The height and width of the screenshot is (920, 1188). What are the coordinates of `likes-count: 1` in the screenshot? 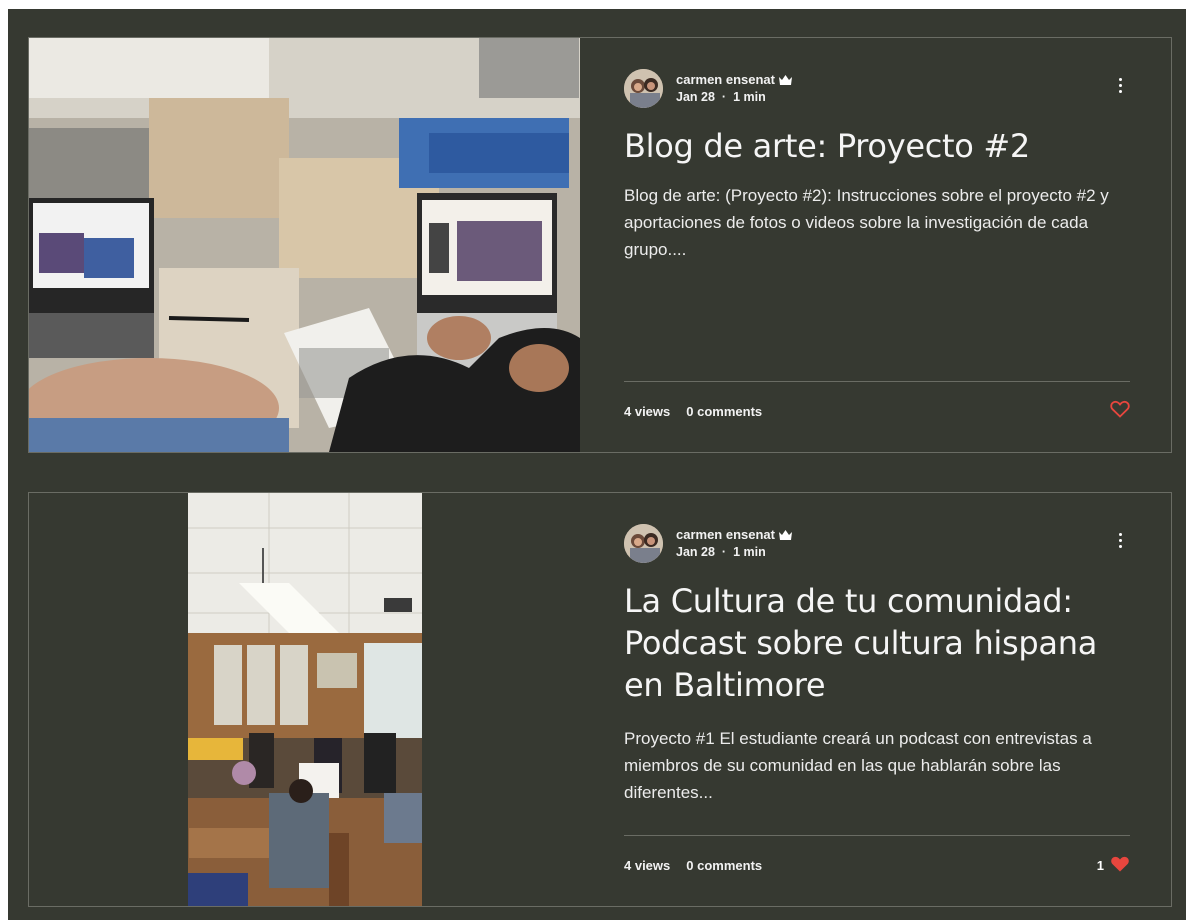 It's located at (1100, 865).